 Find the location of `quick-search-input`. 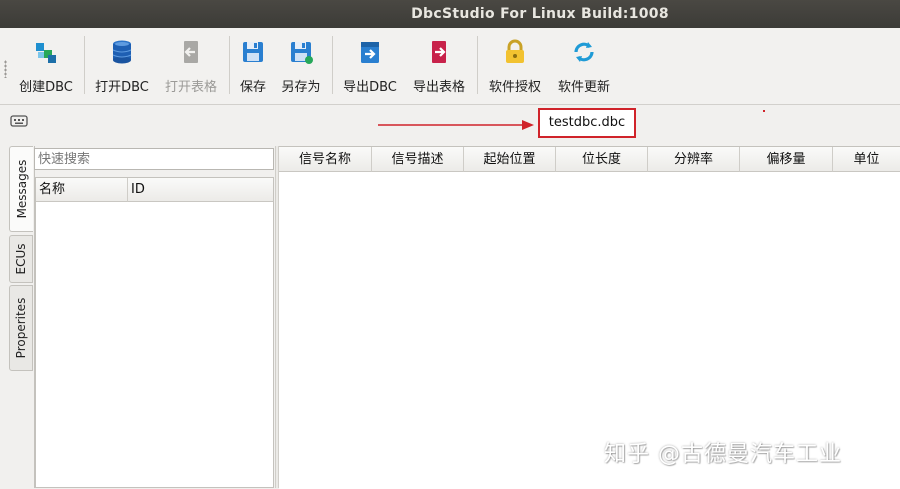

quick-search-input is located at coordinates (154, 159).